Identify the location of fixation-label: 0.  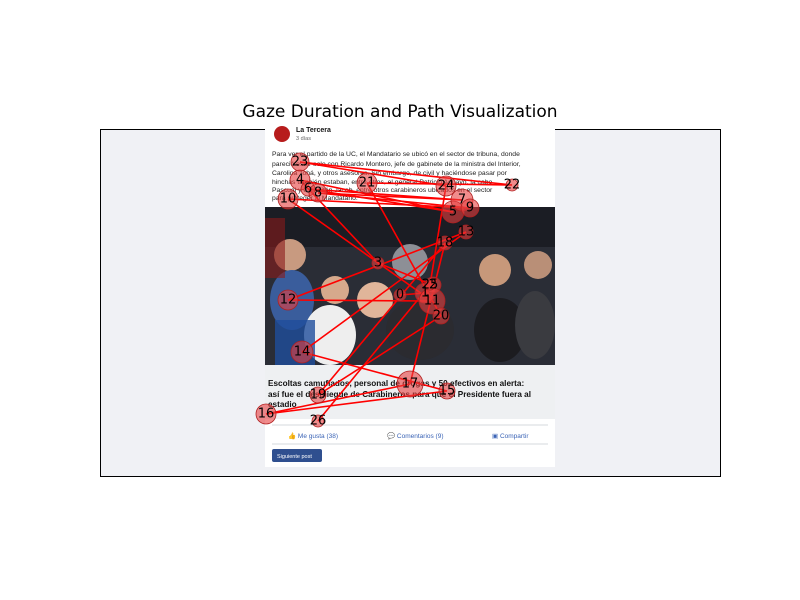
(400, 295).